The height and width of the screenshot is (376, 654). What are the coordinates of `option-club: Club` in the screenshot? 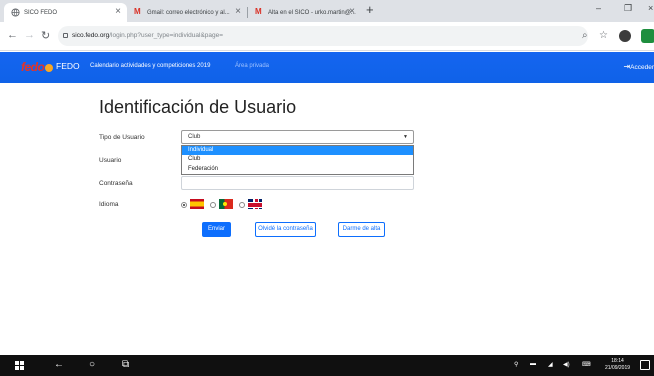 It's located at (297, 159).